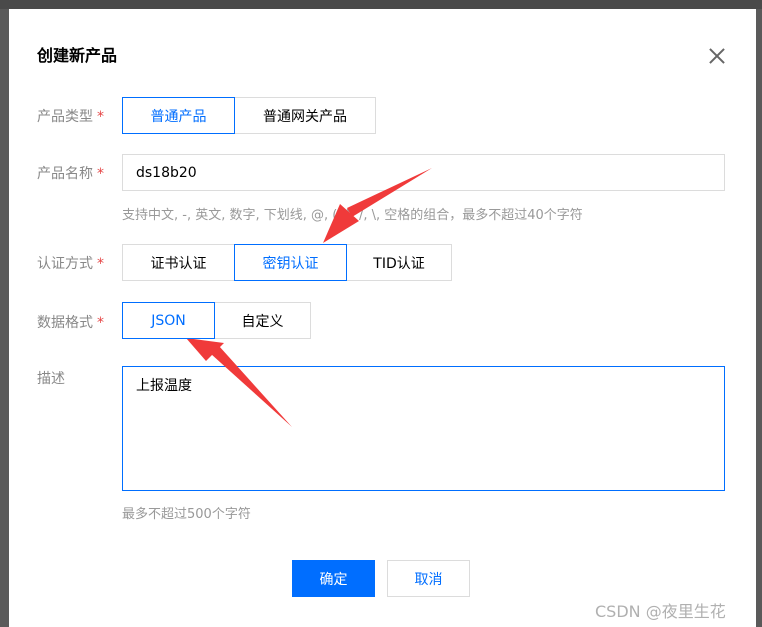 This screenshot has height=627, width=762. What do you see at coordinates (178, 262) in the screenshot?
I see `option-certificate-auth: 证书认证` at bounding box center [178, 262].